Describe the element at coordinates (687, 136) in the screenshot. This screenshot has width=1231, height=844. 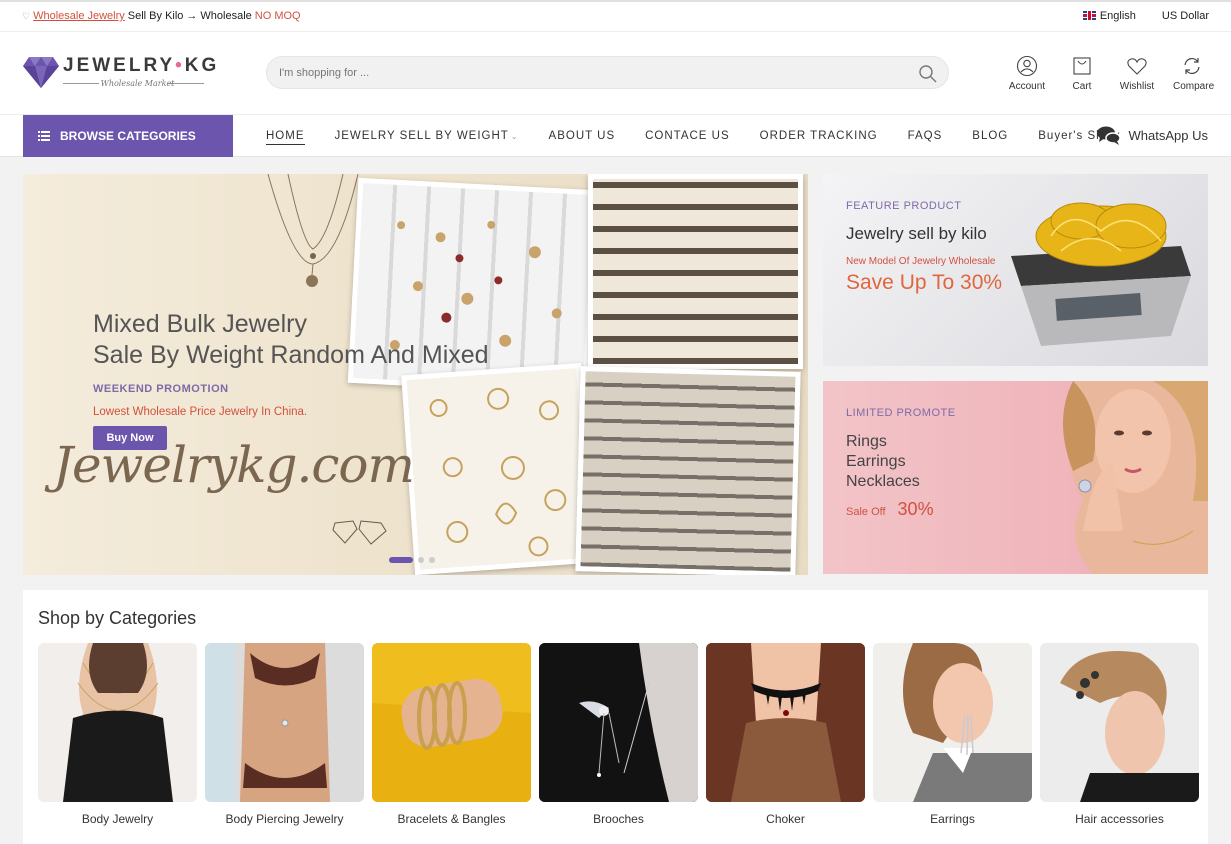
I see `nav-item-contact-us: CONTACE US` at that location.